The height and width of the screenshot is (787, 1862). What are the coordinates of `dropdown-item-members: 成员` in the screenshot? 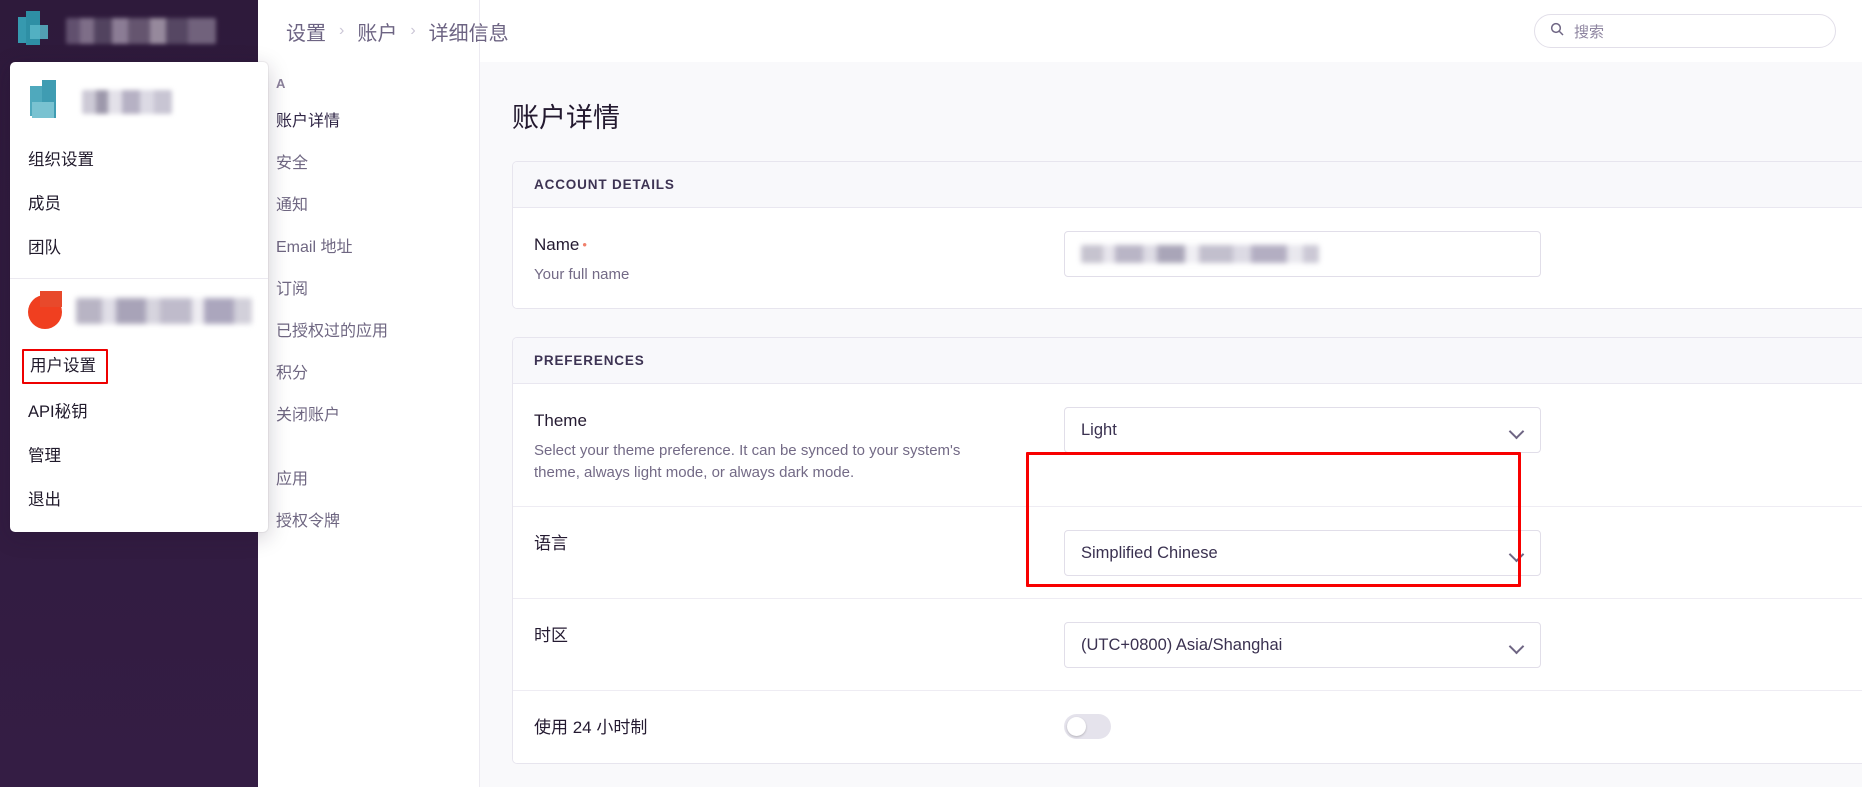 It's located at (139, 204).